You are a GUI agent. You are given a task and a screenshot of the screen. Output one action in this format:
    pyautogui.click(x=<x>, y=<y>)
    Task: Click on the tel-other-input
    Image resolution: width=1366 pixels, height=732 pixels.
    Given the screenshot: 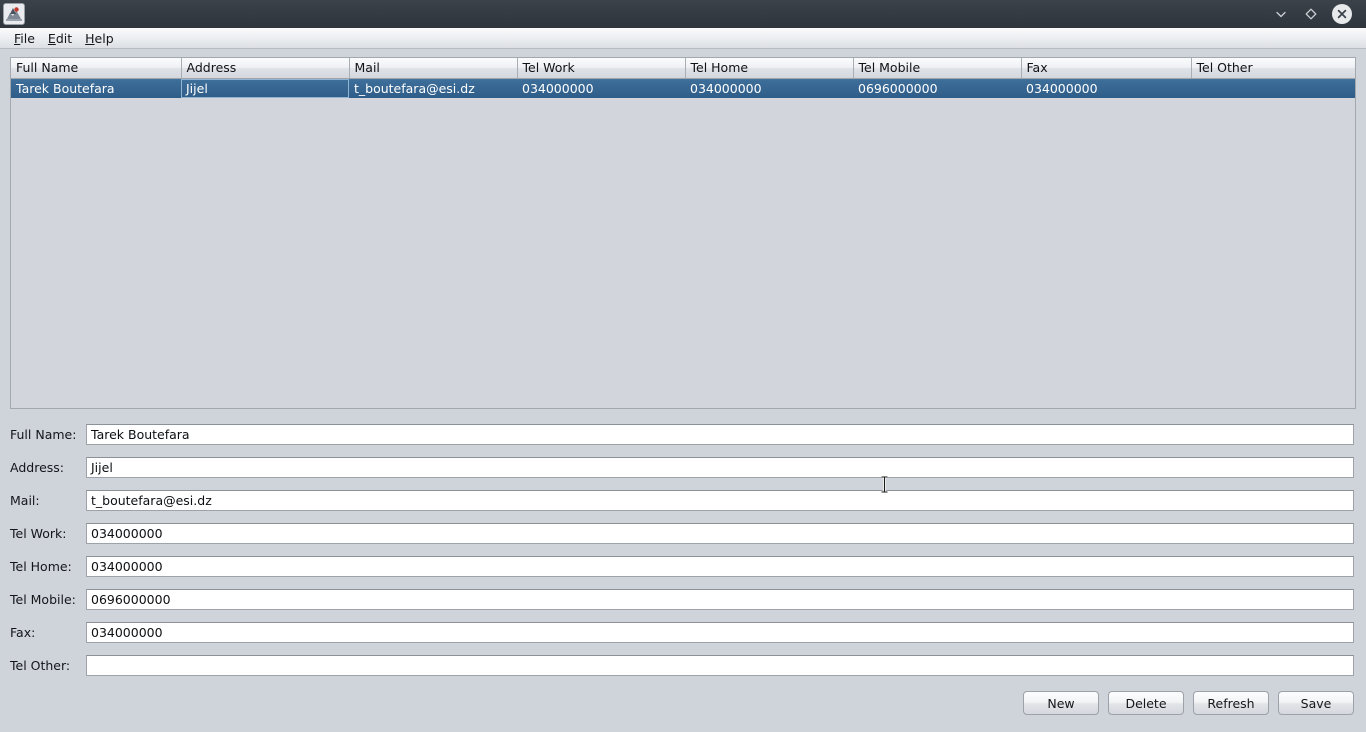 What is the action you would take?
    pyautogui.click(x=720, y=665)
    